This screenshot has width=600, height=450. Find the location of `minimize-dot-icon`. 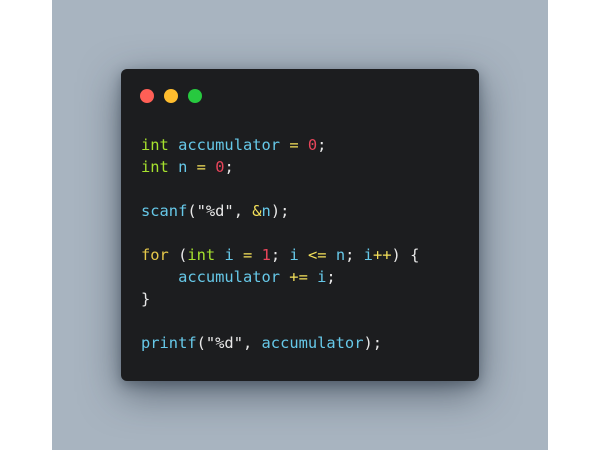

minimize-dot-icon is located at coordinates (171, 96).